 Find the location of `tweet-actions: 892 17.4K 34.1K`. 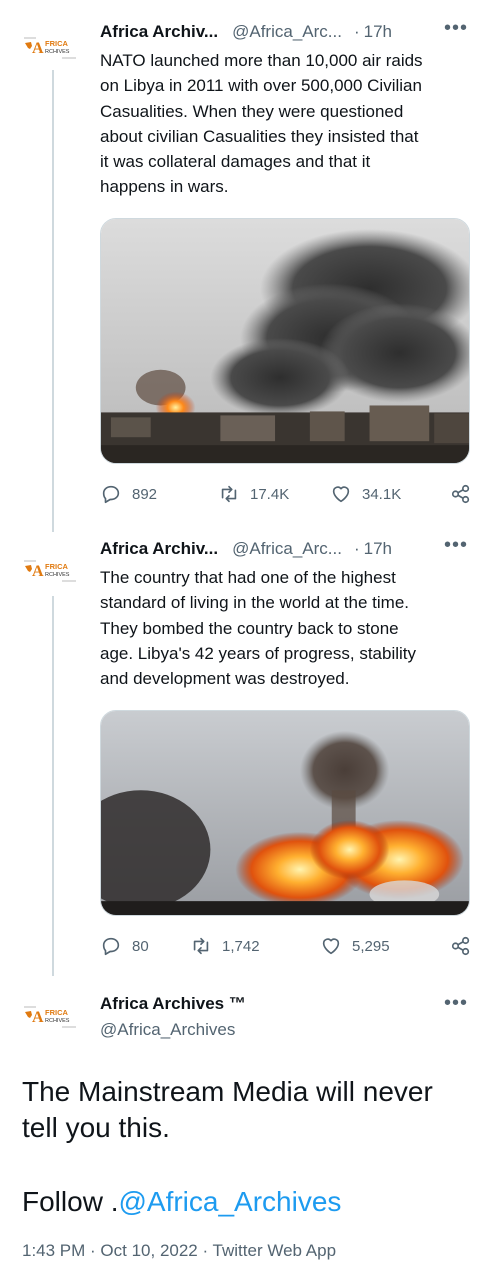

tweet-actions: 892 17.4K 34.1K is located at coordinates (286, 494).